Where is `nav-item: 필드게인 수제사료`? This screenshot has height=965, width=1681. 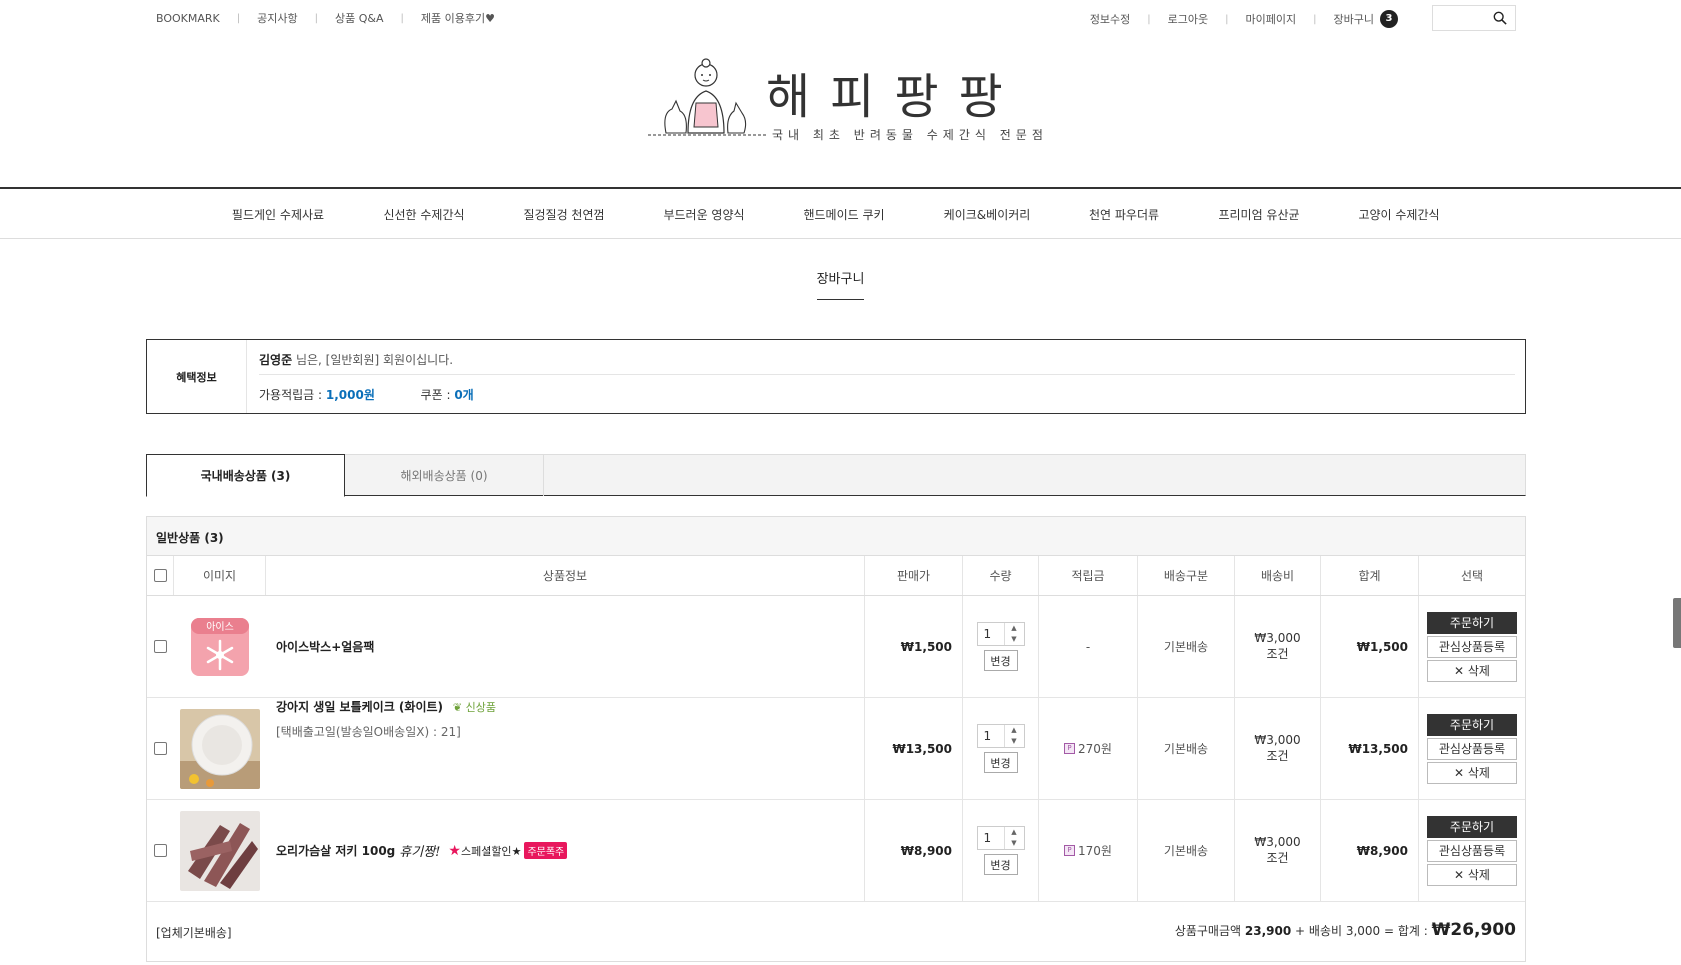 nav-item: 필드게인 수제사료 is located at coordinates (278, 214).